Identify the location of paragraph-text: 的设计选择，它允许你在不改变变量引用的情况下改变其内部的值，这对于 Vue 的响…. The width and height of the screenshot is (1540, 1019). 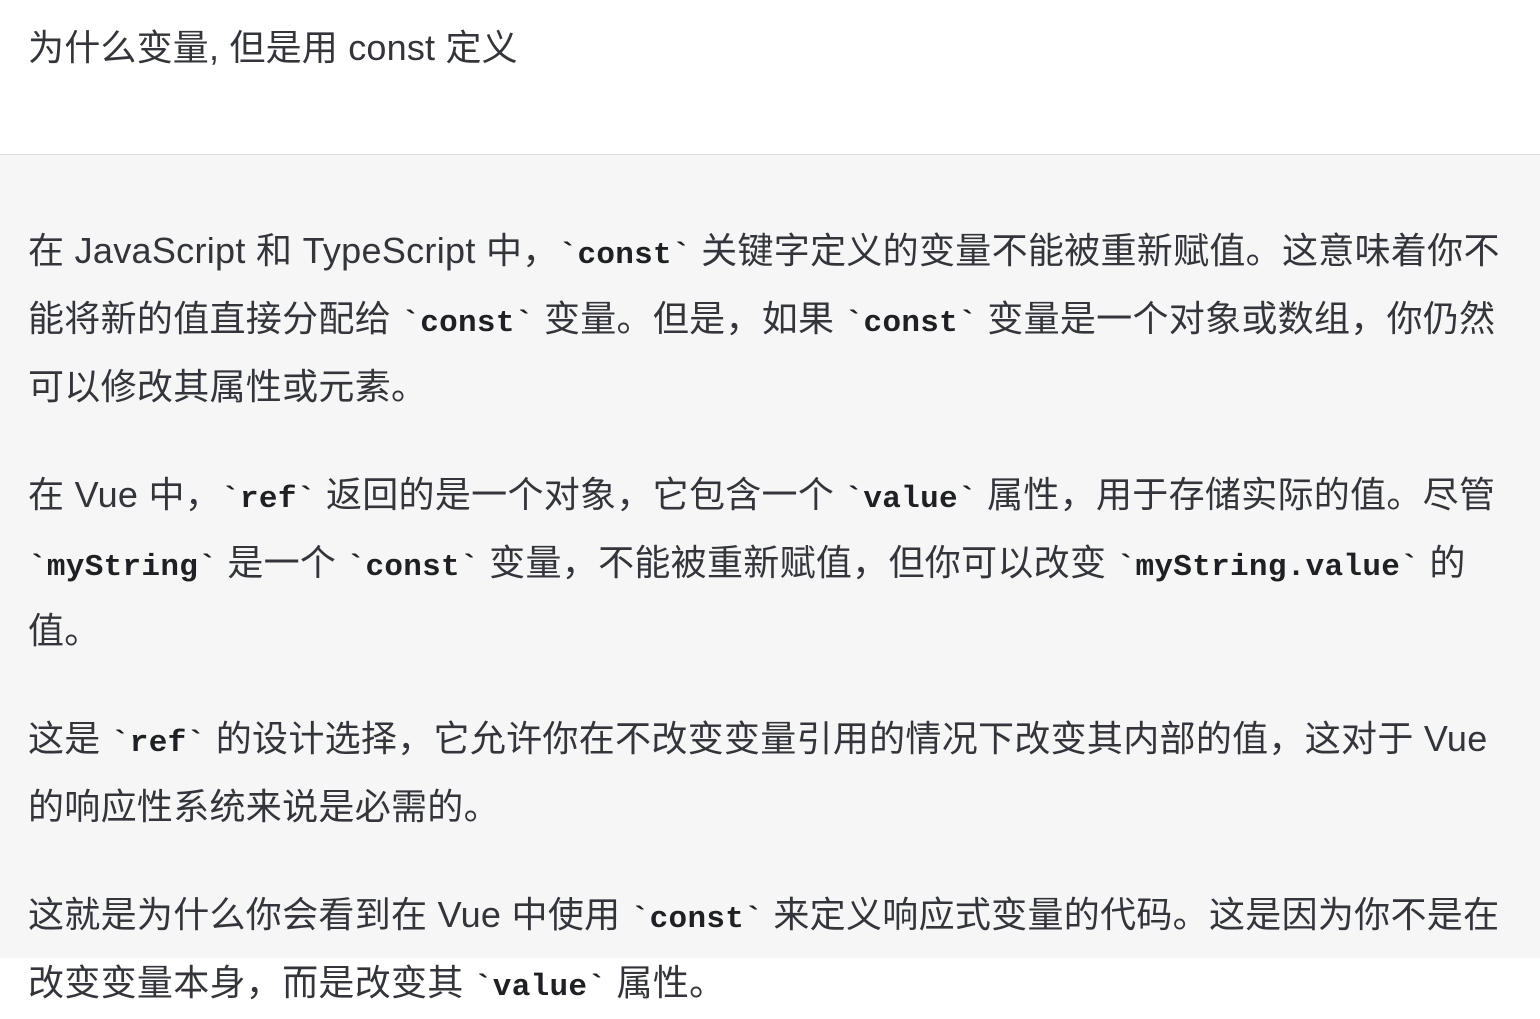
(758, 772).